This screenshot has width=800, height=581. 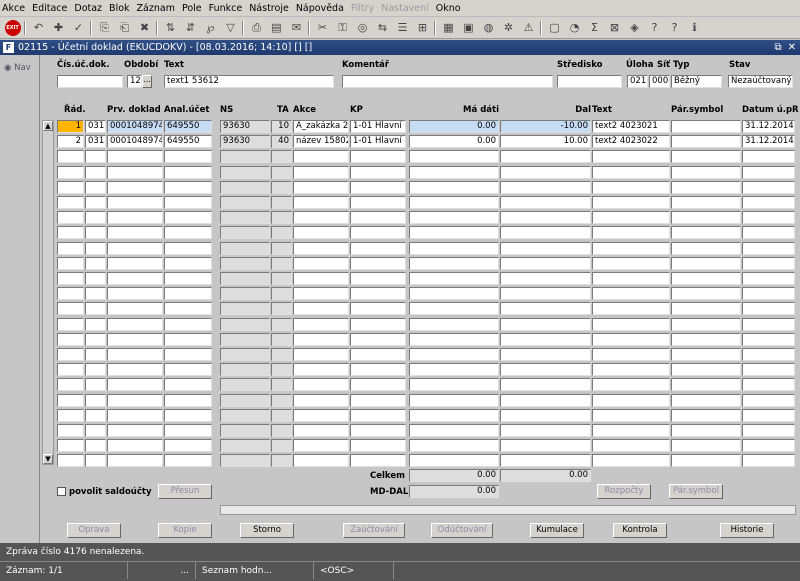 I want to click on cell-rad: 2, so click(x=70, y=142).